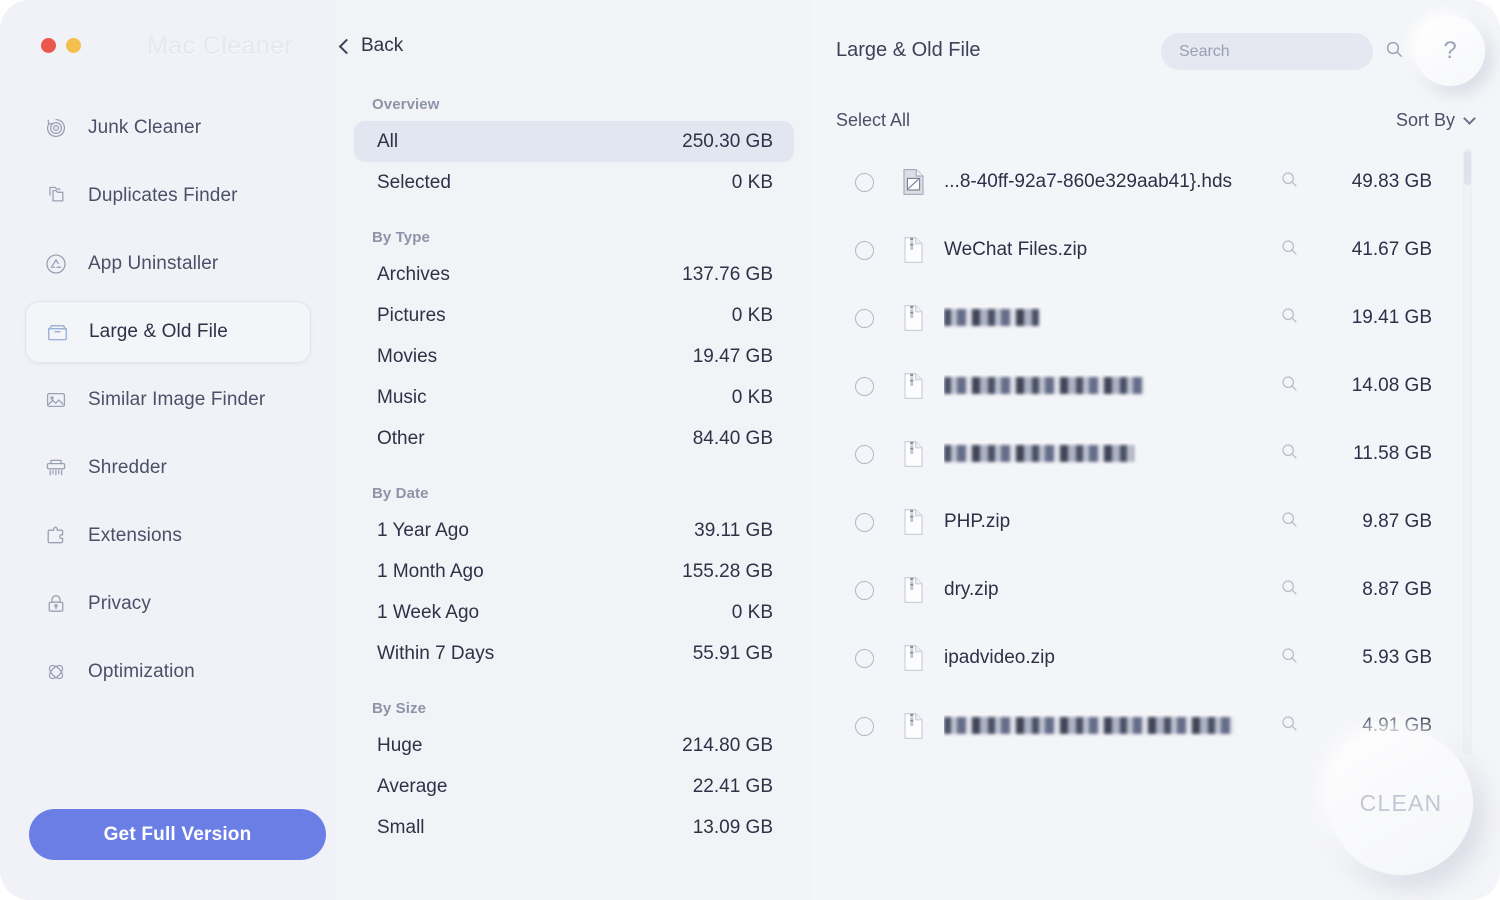 Image resolution: width=1500 pixels, height=900 pixels. What do you see at coordinates (399, 708) in the screenshot?
I see `overview-group-title: By Size` at bounding box center [399, 708].